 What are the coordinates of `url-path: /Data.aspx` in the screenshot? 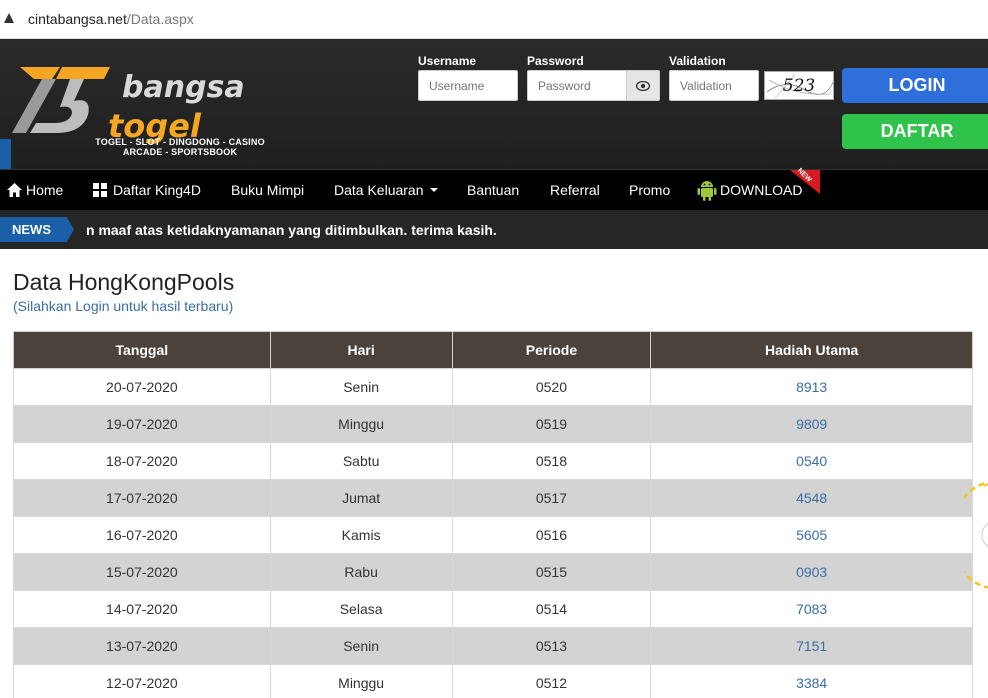 It's located at (160, 19).